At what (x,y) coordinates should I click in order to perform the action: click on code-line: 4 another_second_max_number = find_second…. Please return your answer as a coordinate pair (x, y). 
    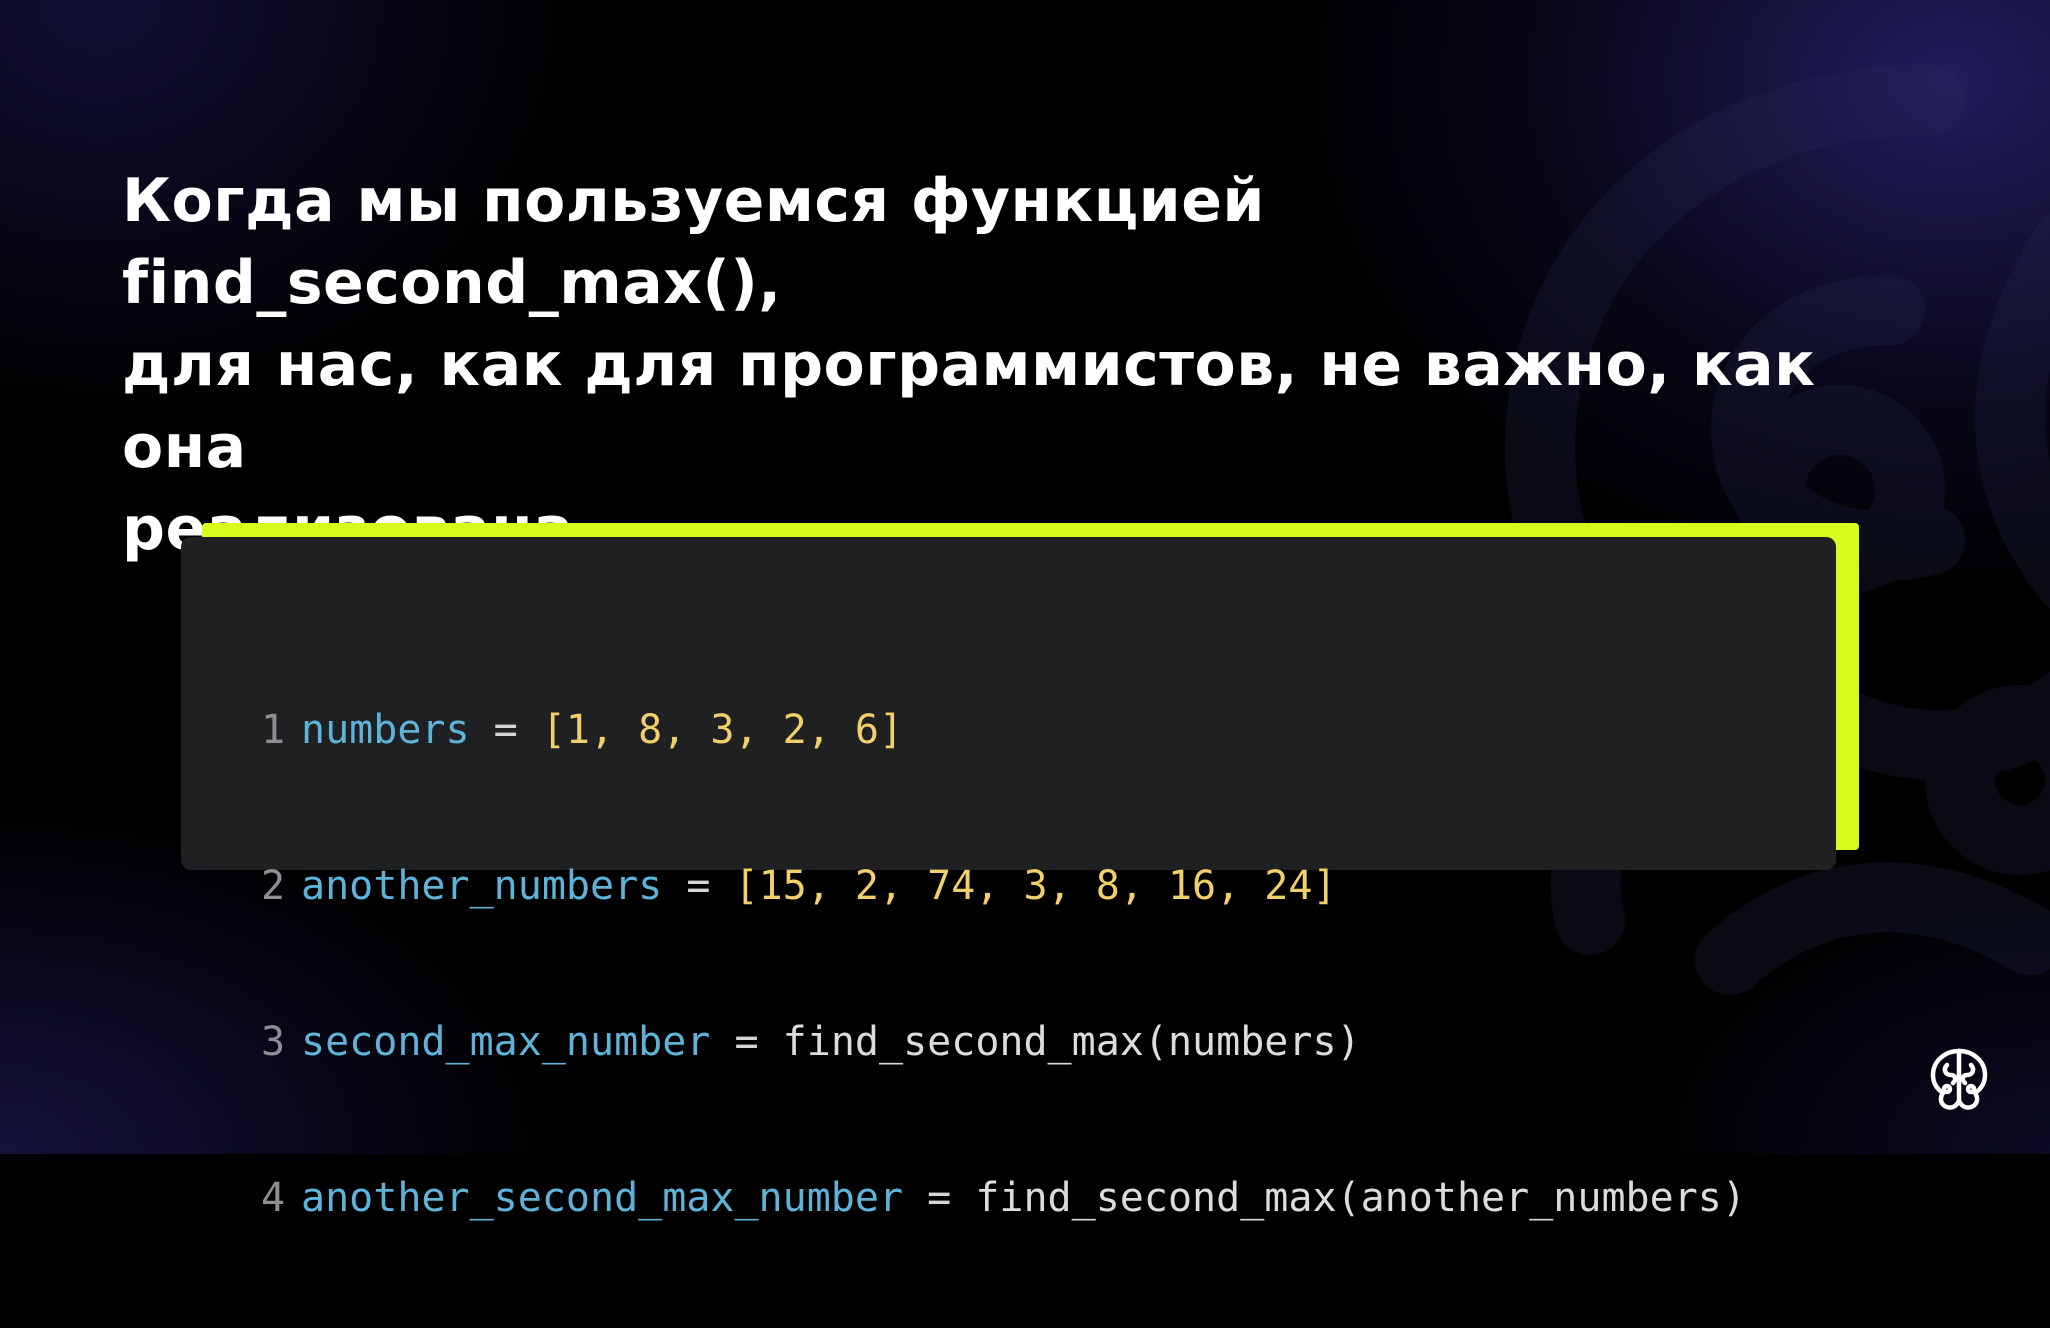
    Looking at the image, I should click on (1003, 1198).